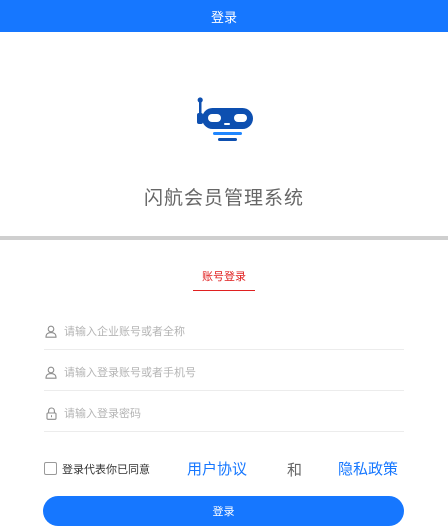  I want to click on agreement-row: 登录代表你已同意 用户协议 和 隐私政策, so click(234, 470).